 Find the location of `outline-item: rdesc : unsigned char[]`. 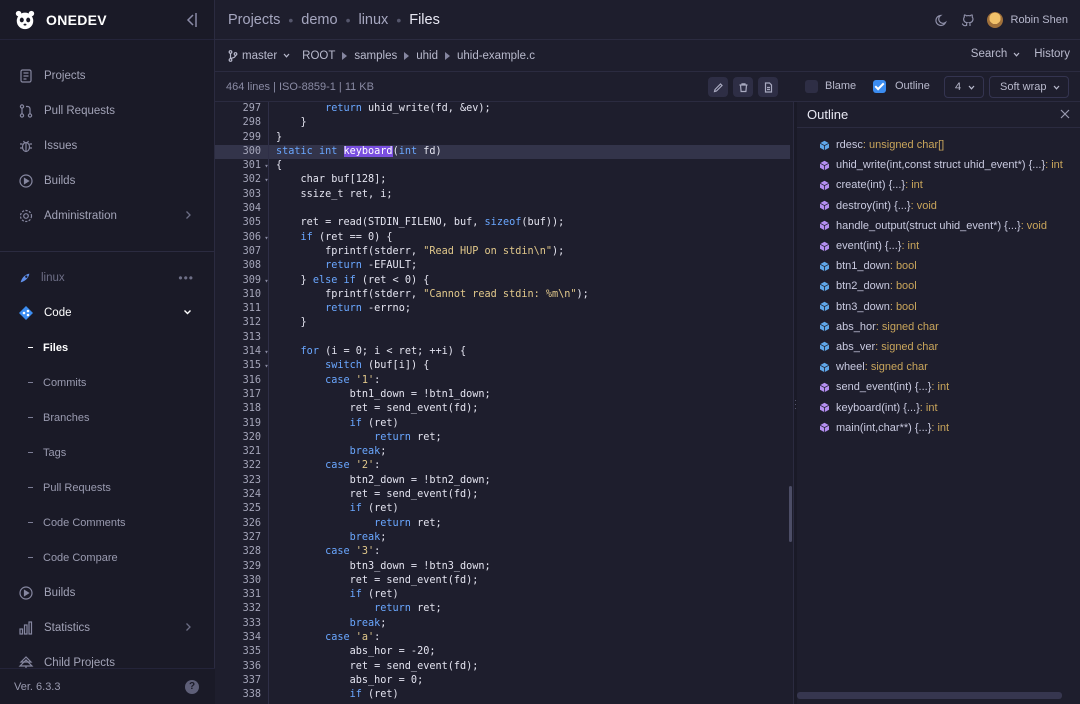

outline-item: rdesc : unsigned char[] is located at coordinates (938, 145).